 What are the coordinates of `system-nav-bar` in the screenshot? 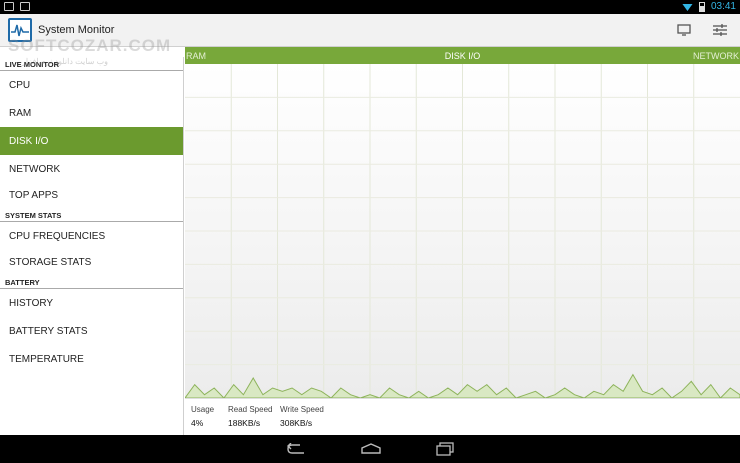 It's located at (370, 449).